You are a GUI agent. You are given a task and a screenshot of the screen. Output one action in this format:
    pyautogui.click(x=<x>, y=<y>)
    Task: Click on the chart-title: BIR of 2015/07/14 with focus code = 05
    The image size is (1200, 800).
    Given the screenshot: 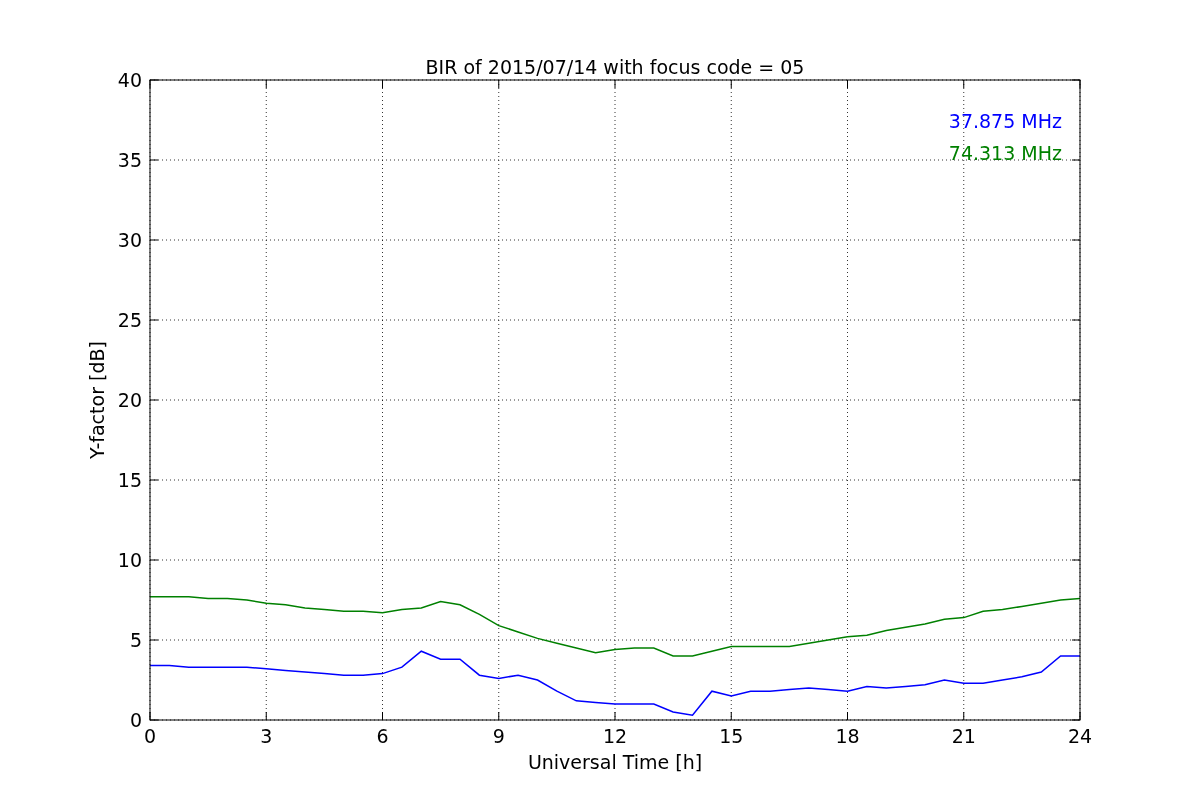 What is the action you would take?
    pyautogui.click(x=615, y=67)
    